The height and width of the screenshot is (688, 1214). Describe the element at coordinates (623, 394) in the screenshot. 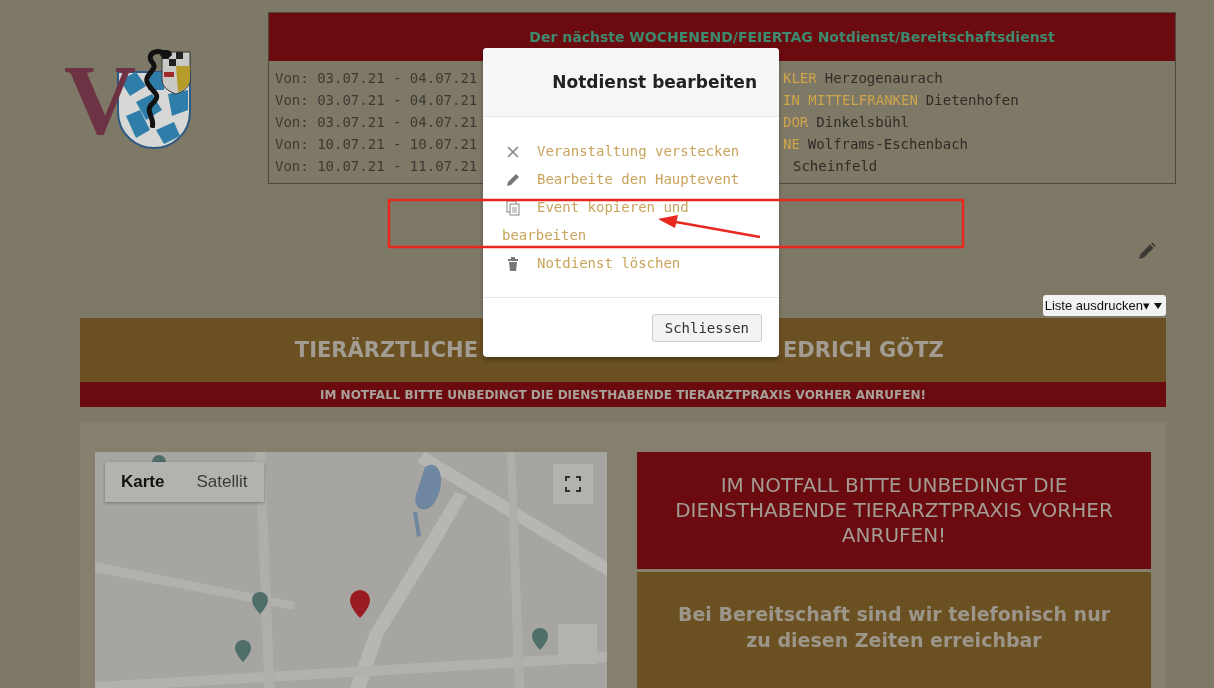

I see `emergency-strip: IM NOTFALL BITTE UNBEDINGT DIE DIENSTHABENDE TIERARZTPRAXIS VORHER ANRUFEN!` at that location.